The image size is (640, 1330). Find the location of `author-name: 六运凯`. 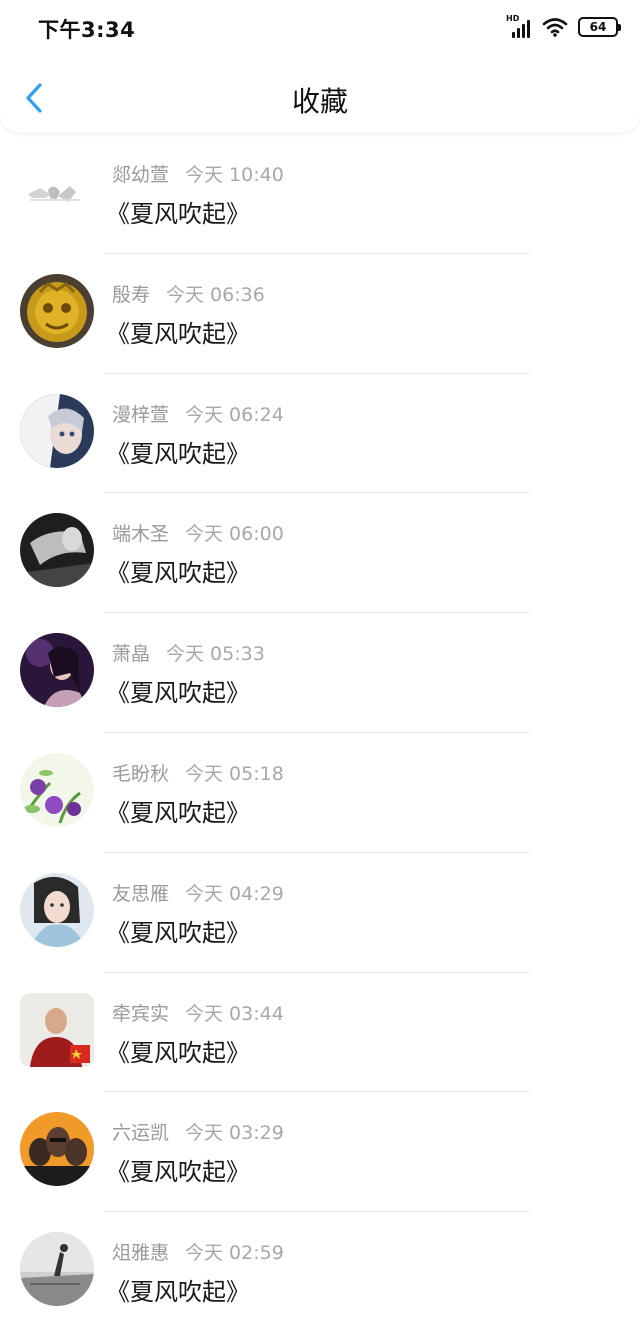

author-name: 六运凯 is located at coordinates (141, 1133).